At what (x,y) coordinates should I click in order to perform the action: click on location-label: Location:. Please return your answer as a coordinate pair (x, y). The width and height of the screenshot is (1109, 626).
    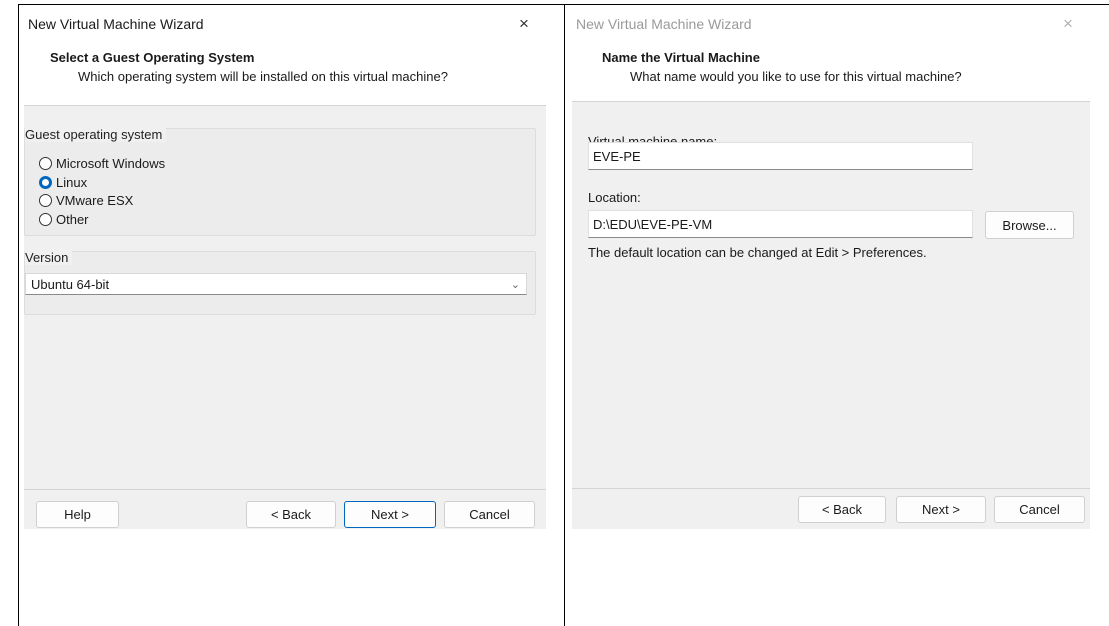
    Looking at the image, I should click on (614, 197).